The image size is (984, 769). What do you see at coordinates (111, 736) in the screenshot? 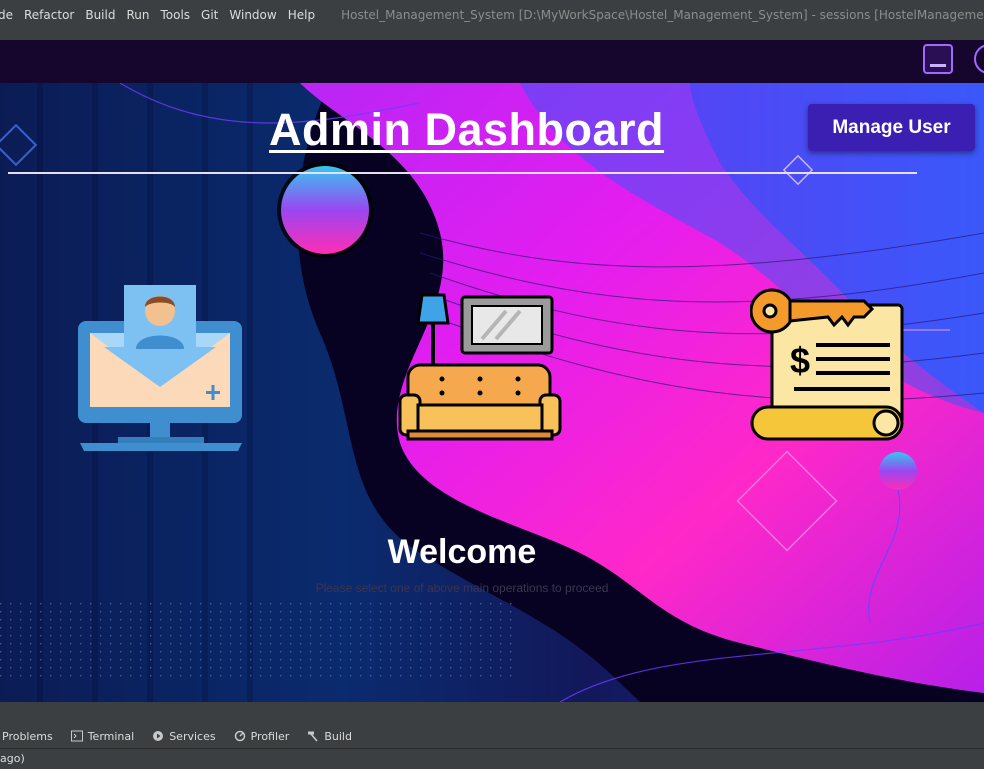
I see `tab-terminal-label: Terminal` at bounding box center [111, 736].